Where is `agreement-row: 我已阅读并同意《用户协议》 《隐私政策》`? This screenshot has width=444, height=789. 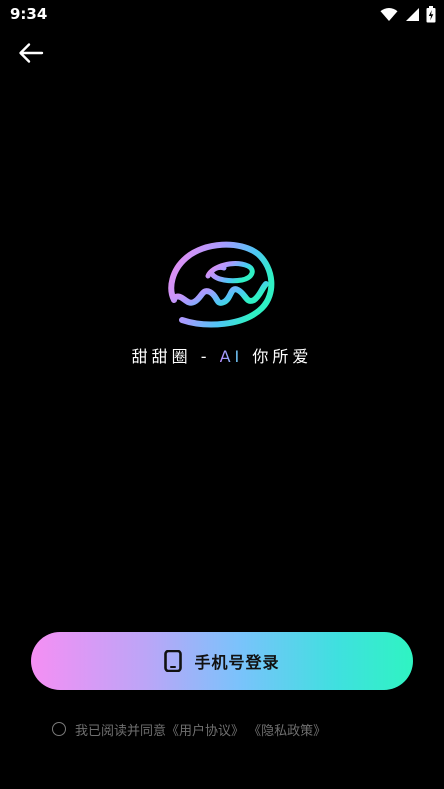
agreement-row: 我已阅读并同意《用户协议》 《隐私政策》 is located at coordinates (189, 729).